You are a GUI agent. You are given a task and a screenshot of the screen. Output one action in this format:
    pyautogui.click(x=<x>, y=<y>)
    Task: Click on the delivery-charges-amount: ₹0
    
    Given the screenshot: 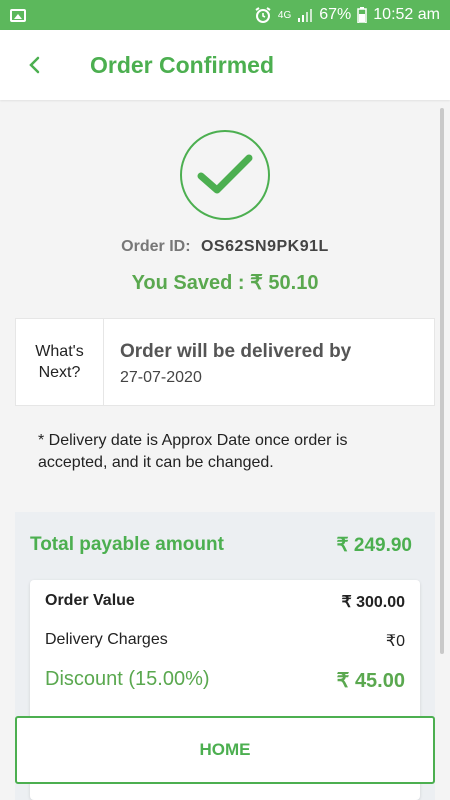 What is the action you would take?
    pyautogui.click(x=395, y=641)
    